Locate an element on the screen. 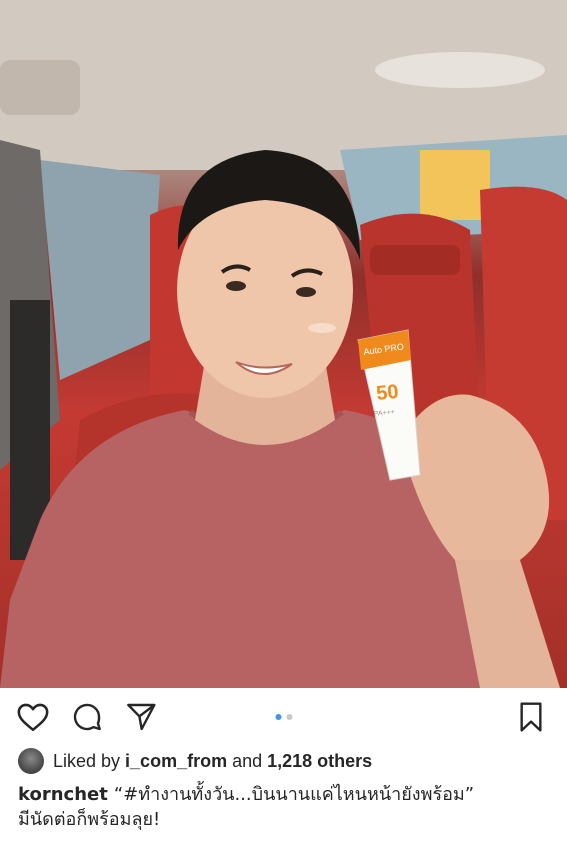 The width and height of the screenshot is (567, 850). post-action-bar is located at coordinates (283, 717).